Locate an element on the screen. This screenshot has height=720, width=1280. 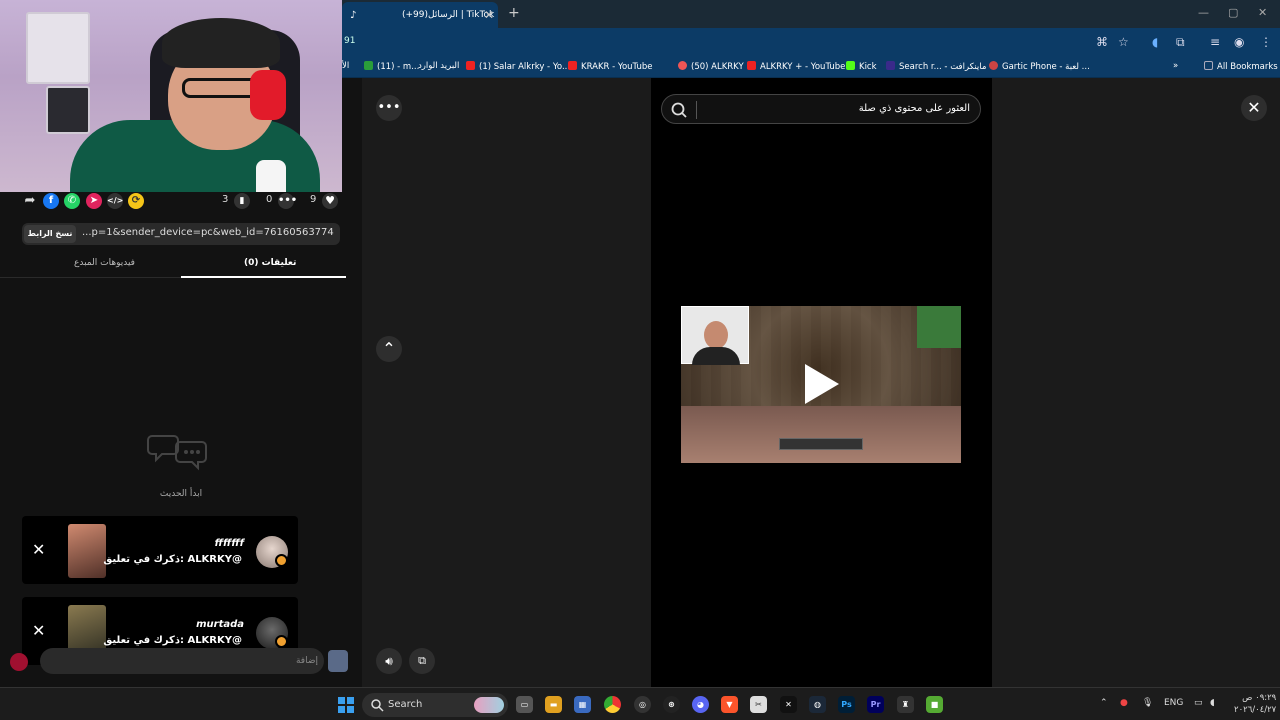
brave-icon: ▼ is located at coordinates (729, 704).